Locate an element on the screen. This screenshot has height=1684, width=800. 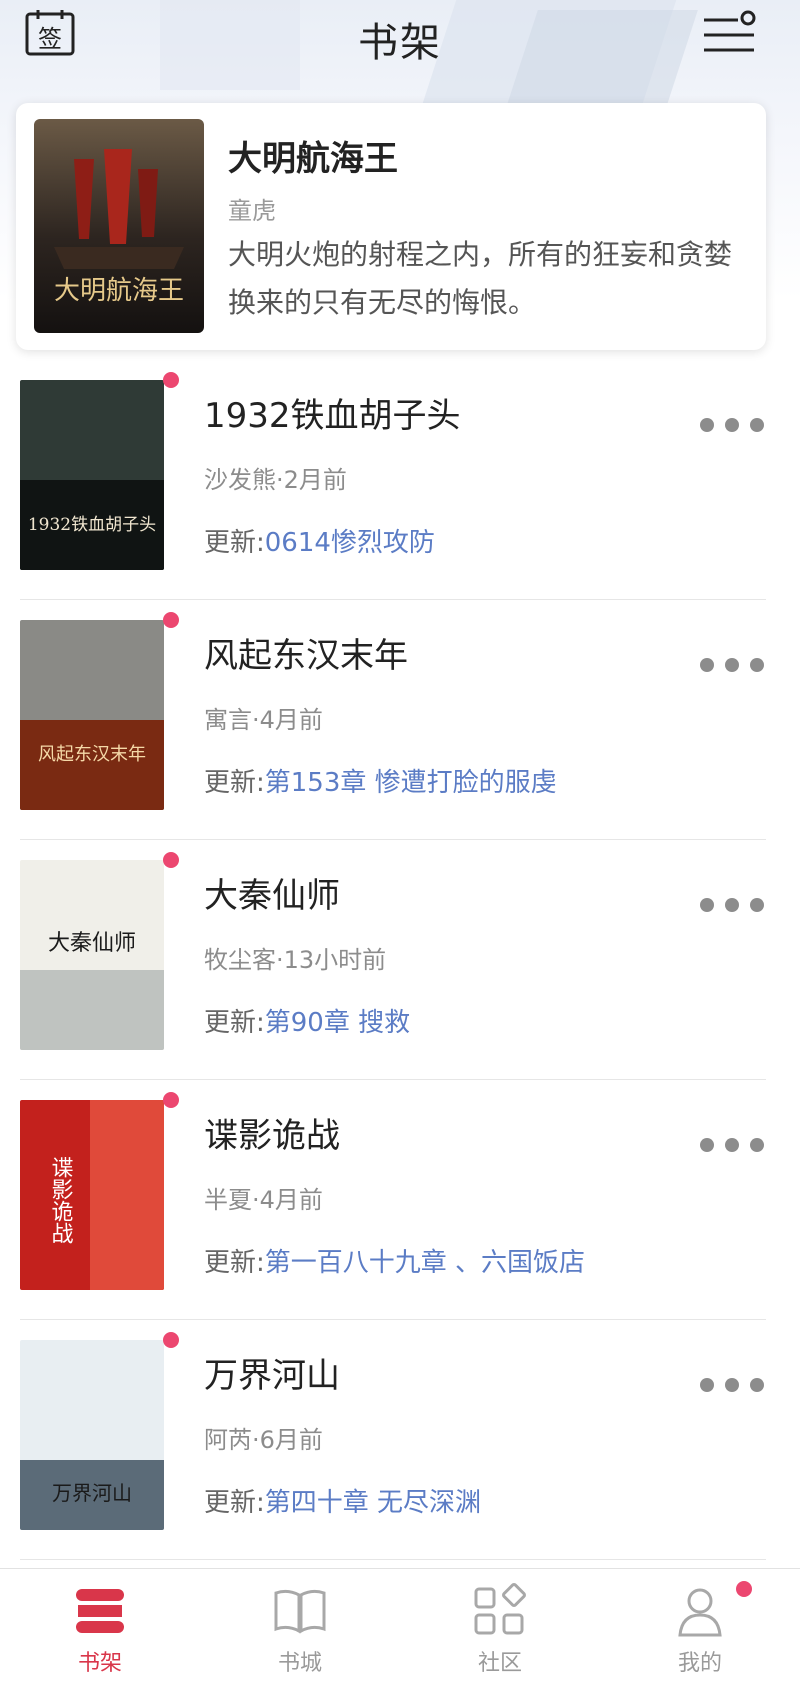
bookshelf-icon is located at coordinates (100, 1611).